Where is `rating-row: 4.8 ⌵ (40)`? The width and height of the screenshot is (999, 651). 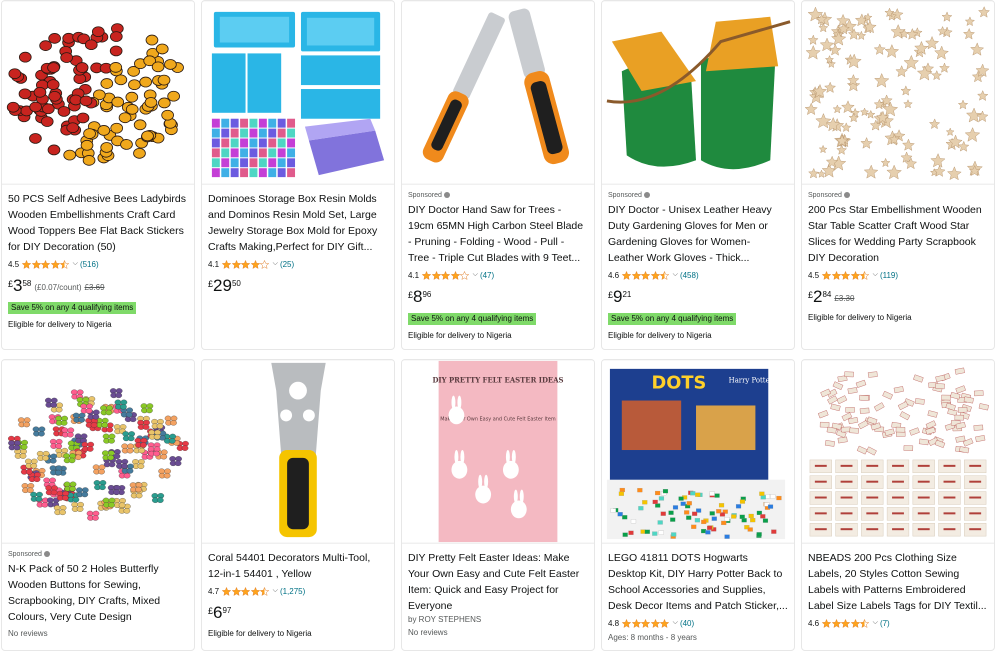
rating-row: 4.8 ⌵ (40) is located at coordinates (698, 623).